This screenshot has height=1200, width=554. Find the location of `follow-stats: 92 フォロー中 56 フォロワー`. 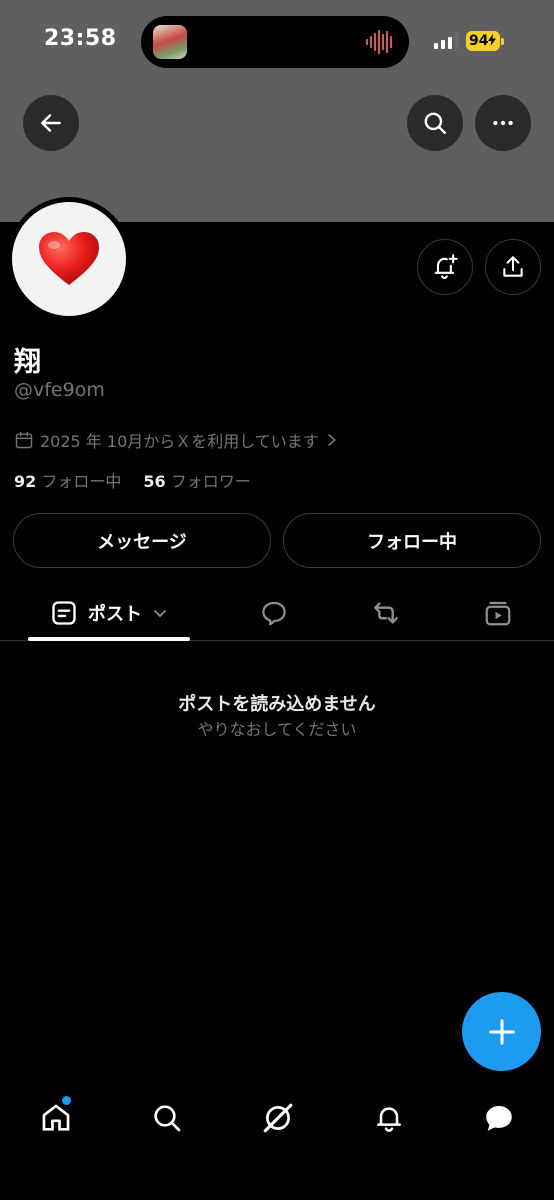

follow-stats: 92 フォロー中 56 フォロワー is located at coordinates (132, 480).